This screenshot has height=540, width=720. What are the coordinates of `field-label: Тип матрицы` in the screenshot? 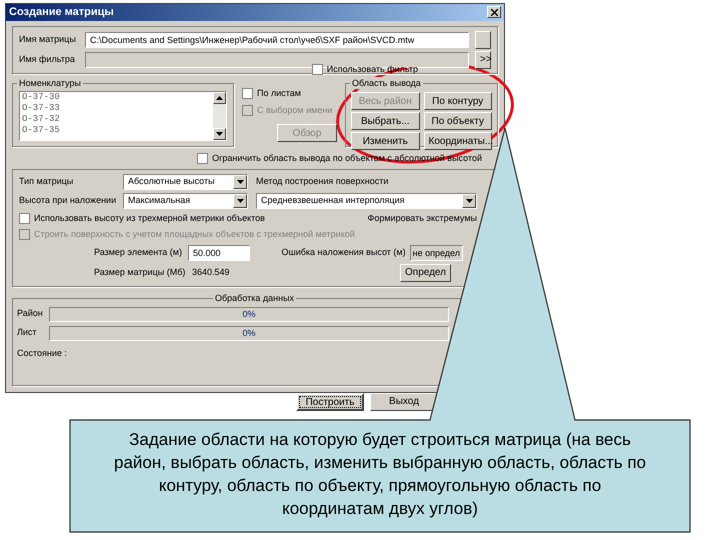 It's located at (46, 181).